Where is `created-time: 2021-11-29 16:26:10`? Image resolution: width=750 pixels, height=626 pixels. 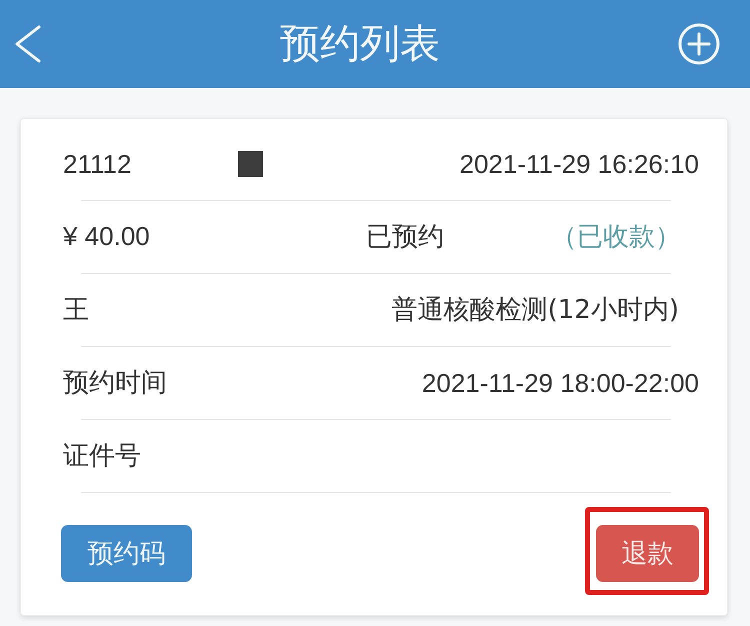
created-time: 2021-11-29 16:26:10 is located at coordinates (579, 164).